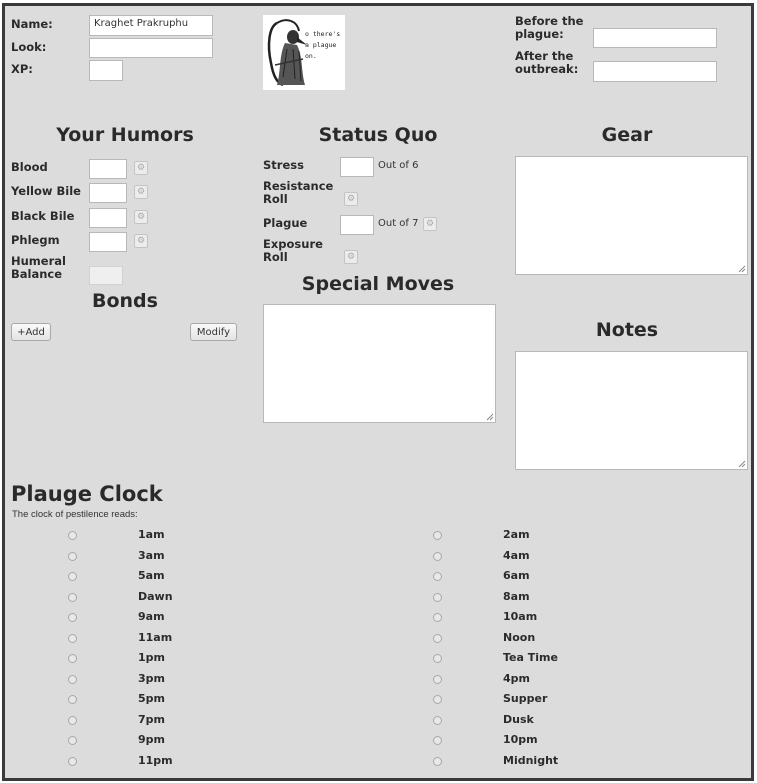 The image size is (757, 783). What do you see at coordinates (108, 242) in the screenshot?
I see `humor-phlegm-input` at bounding box center [108, 242].